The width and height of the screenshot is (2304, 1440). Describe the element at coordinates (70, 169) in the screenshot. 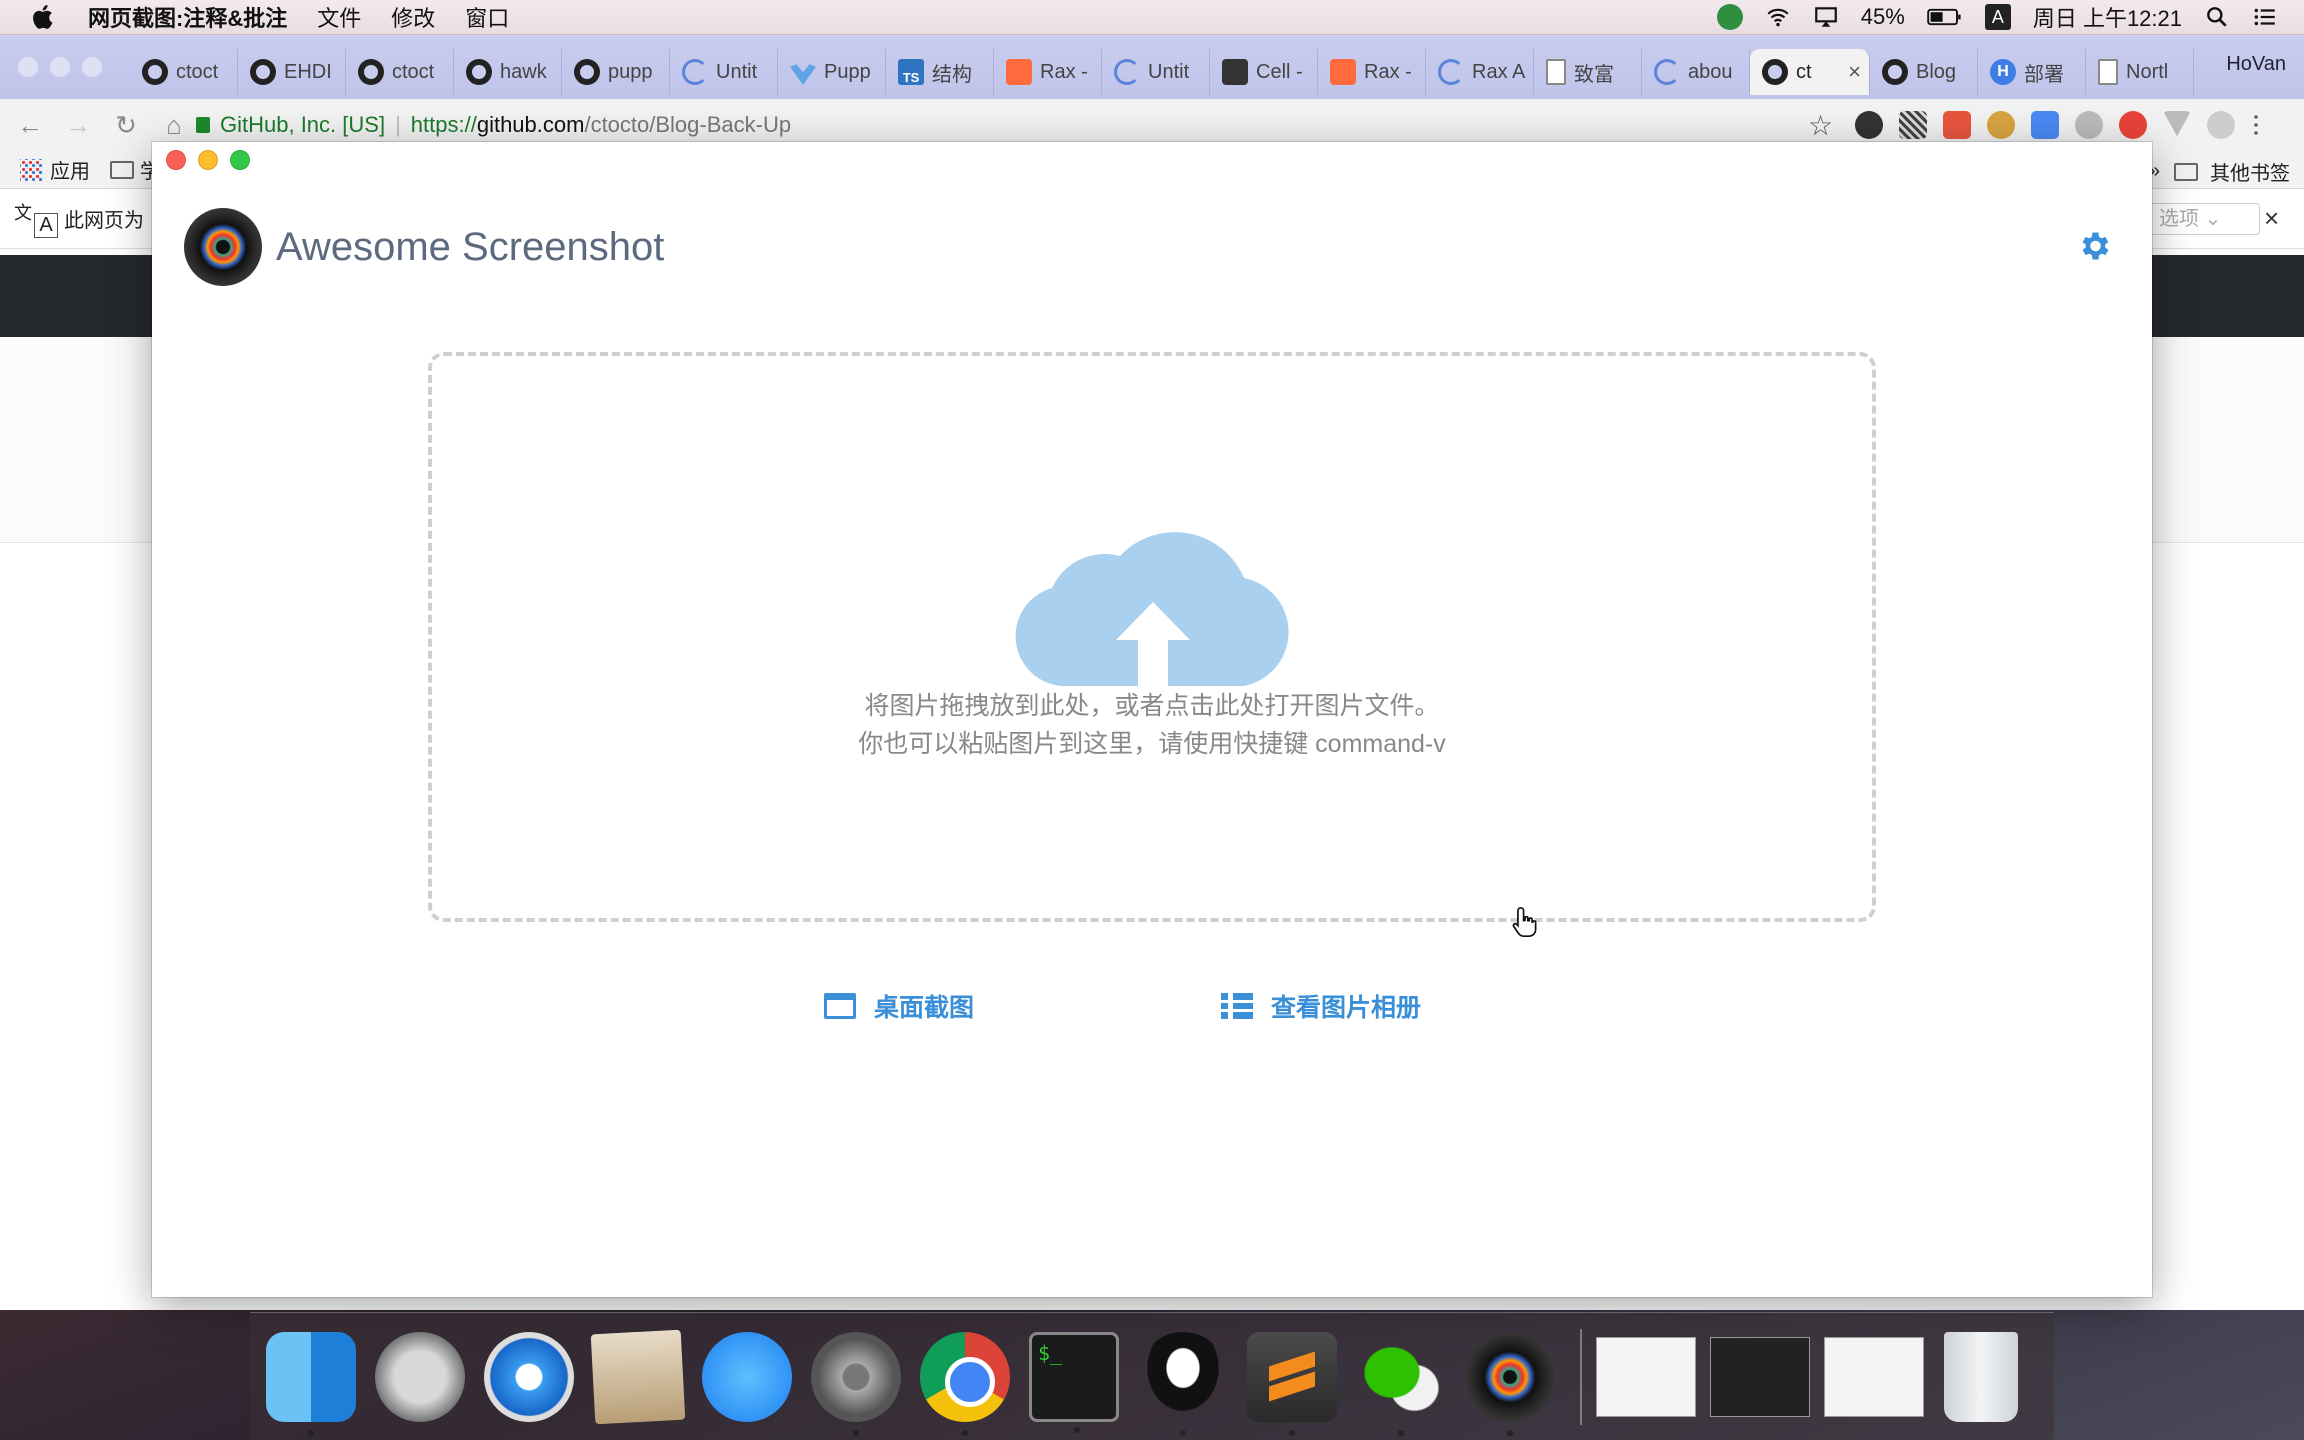

I see `bookmark-apps: 应用` at that location.